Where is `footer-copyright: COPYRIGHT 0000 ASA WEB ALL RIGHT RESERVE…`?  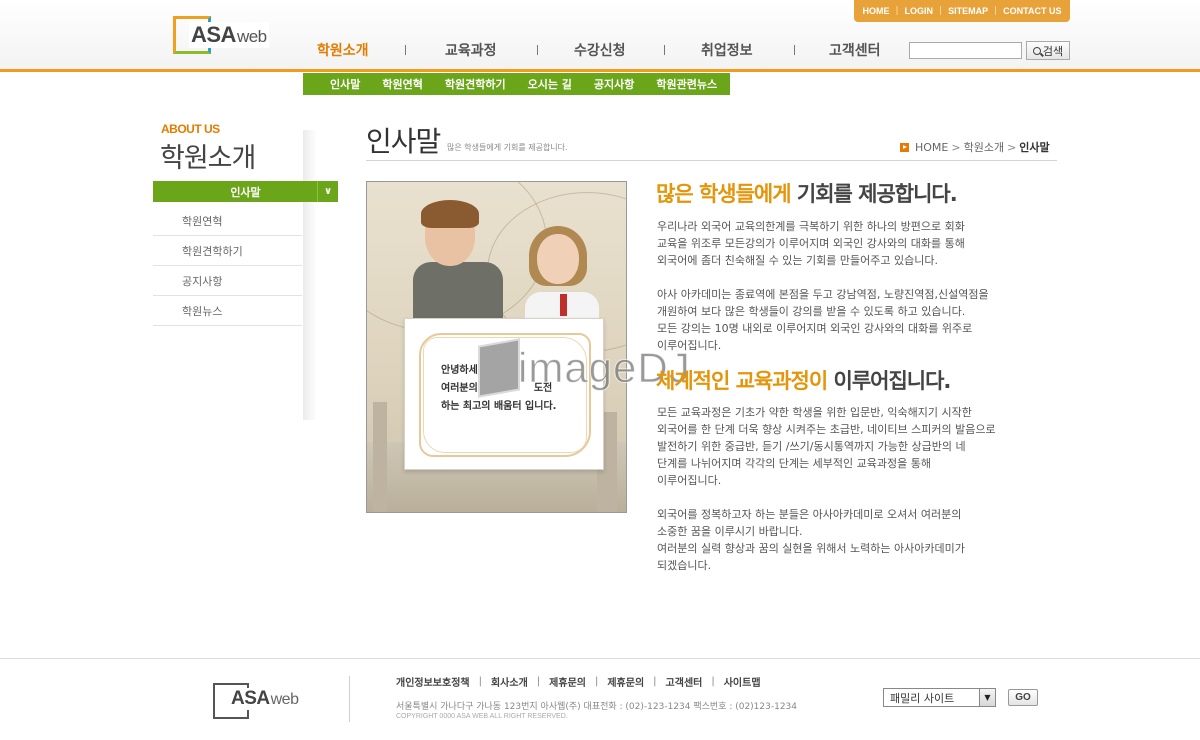
footer-copyright: COPYRIGHT 0000 ASA WEB ALL RIGHT RESERVE… is located at coordinates (482, 716).